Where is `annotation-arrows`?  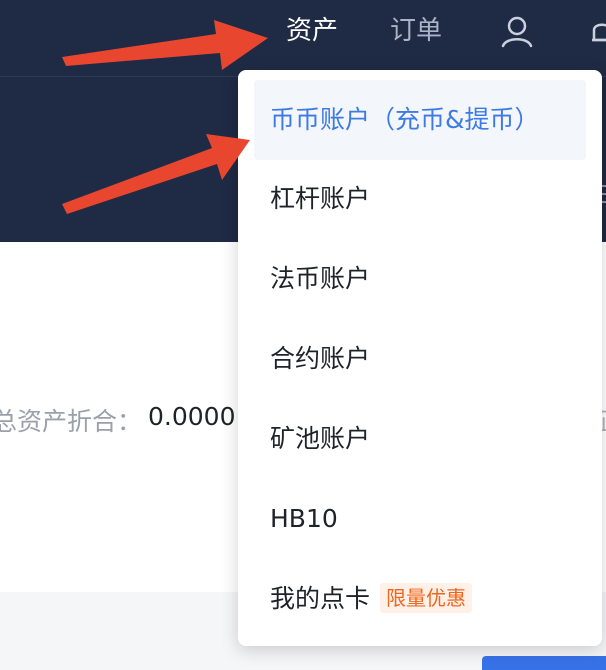
annotation-arrows is located at coordinates (165, 117).